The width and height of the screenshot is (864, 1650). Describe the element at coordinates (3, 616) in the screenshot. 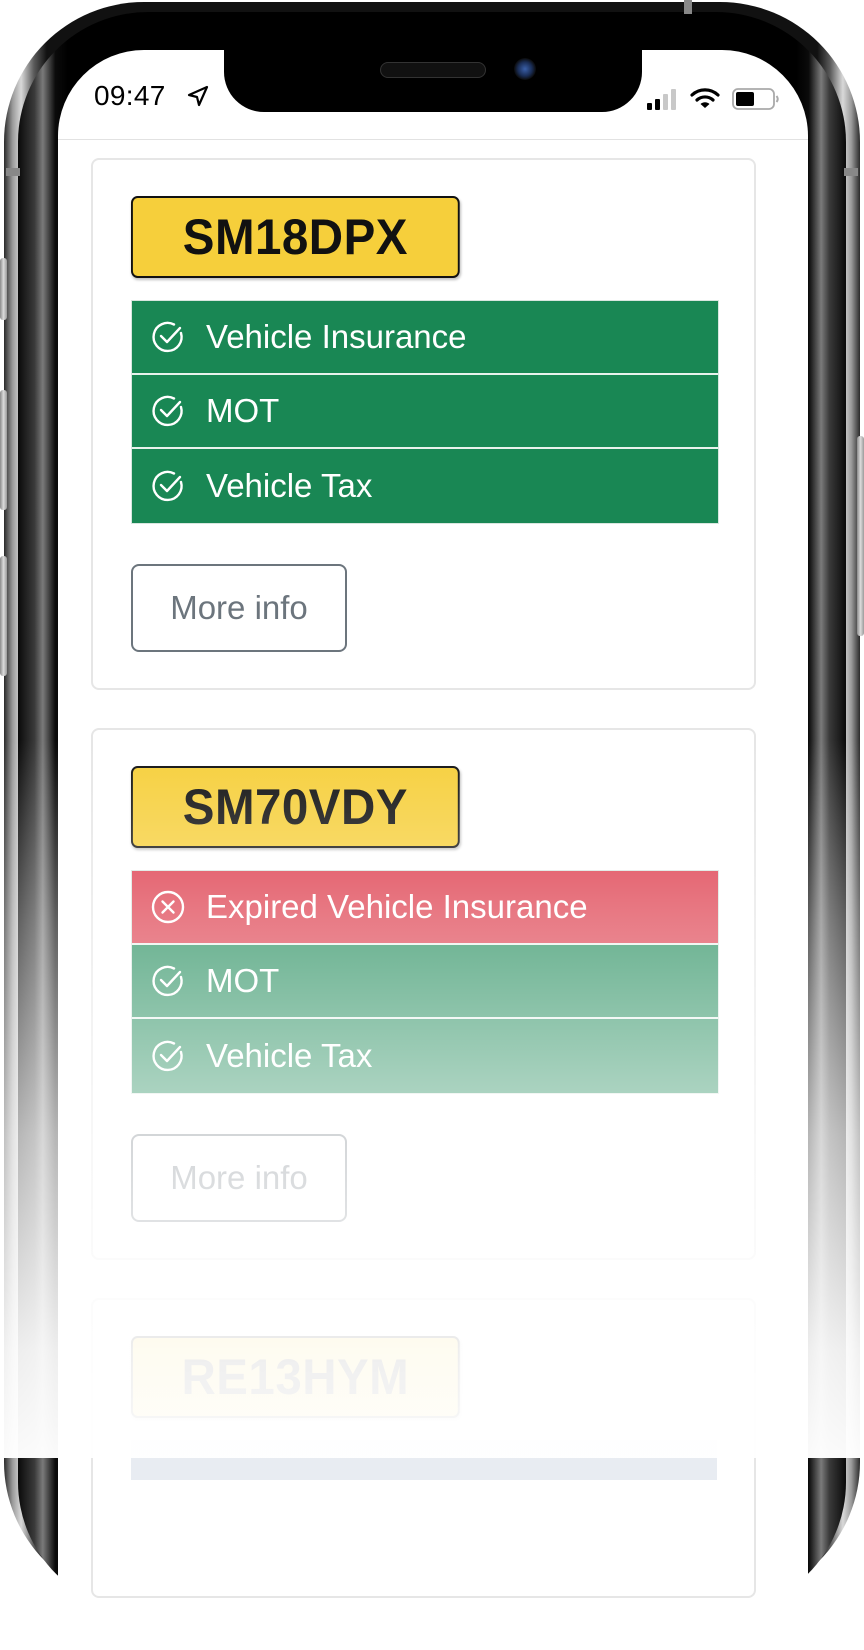

I see `volume-down-button` at that location.